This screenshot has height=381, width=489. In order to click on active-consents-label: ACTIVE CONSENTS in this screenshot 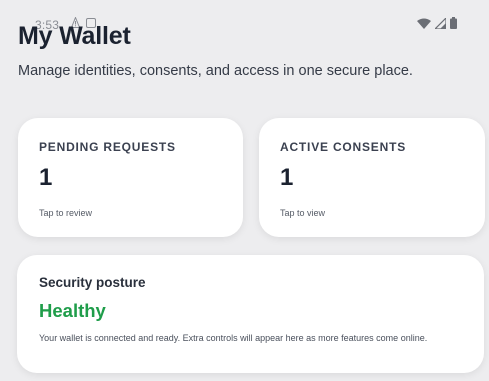, I will do `click(343, 147)`.